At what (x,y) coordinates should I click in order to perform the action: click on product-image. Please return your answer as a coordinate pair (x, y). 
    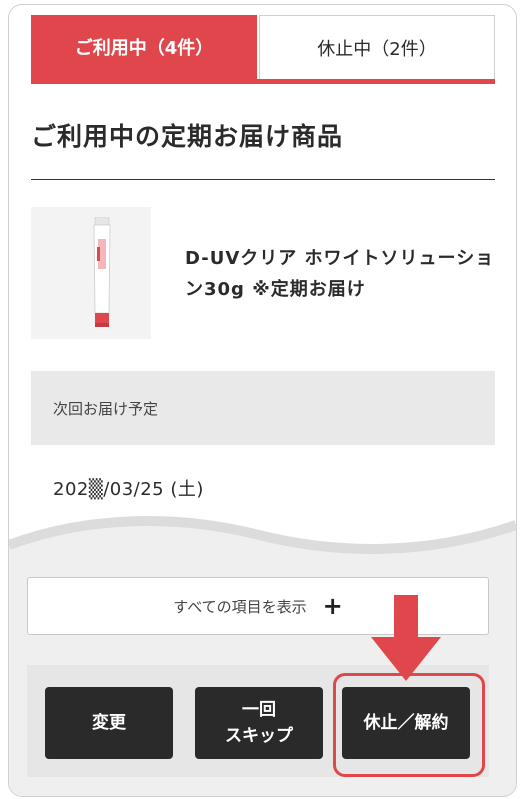
    Looking at the image, I should click on (91, 273).